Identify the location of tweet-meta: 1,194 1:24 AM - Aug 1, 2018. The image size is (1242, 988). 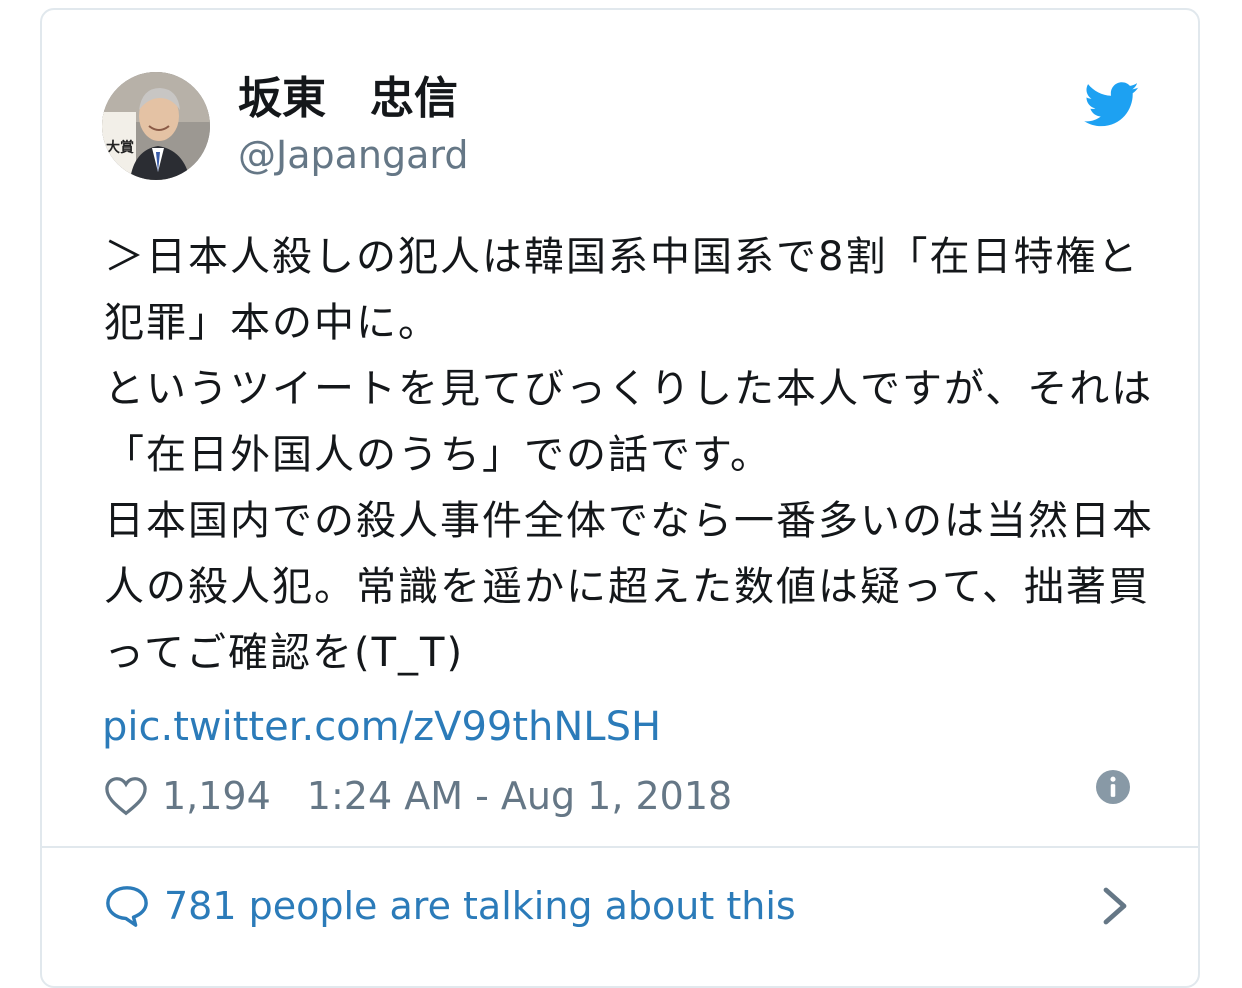
(418, 796).